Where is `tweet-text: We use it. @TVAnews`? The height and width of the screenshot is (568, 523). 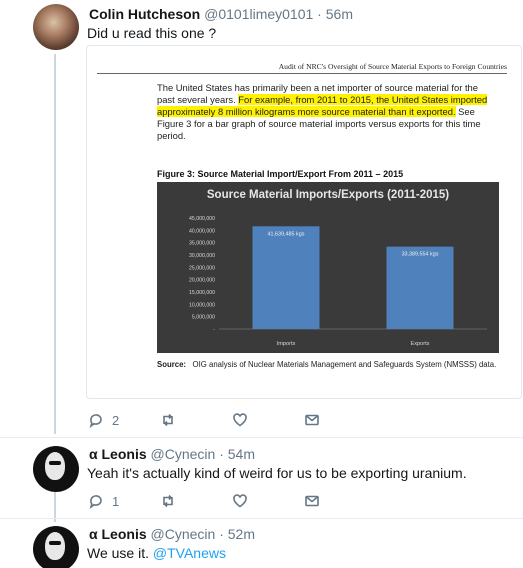
tweet-text: We use it. @TVAnews is located at coordinates (156, 553).